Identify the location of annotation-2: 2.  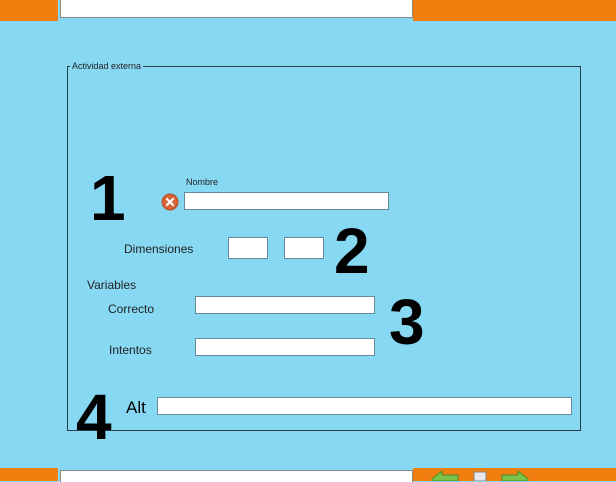
(352, 251).